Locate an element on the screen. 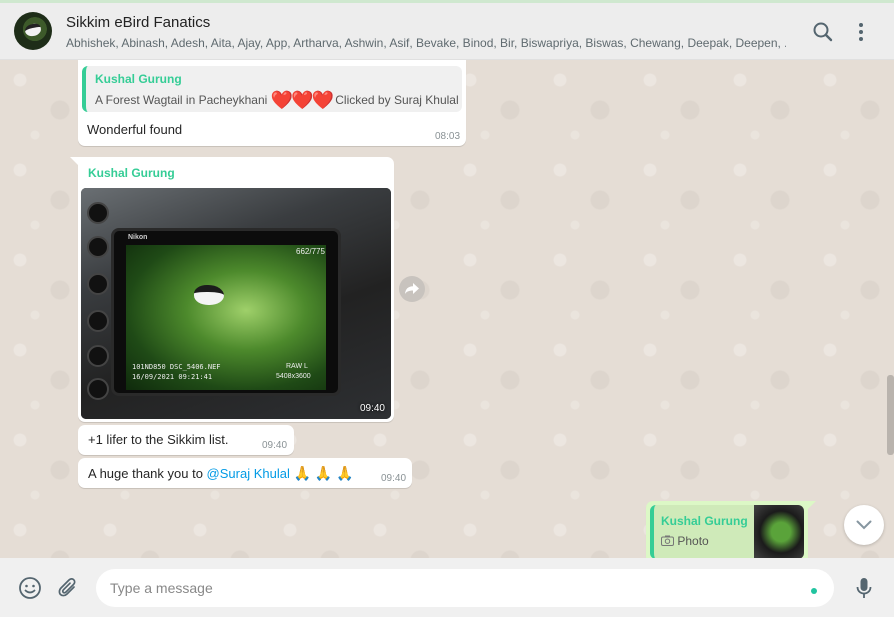 The width and height of the screenshot is (894, 617). emoji-icon is located at coordinates (30, 588).